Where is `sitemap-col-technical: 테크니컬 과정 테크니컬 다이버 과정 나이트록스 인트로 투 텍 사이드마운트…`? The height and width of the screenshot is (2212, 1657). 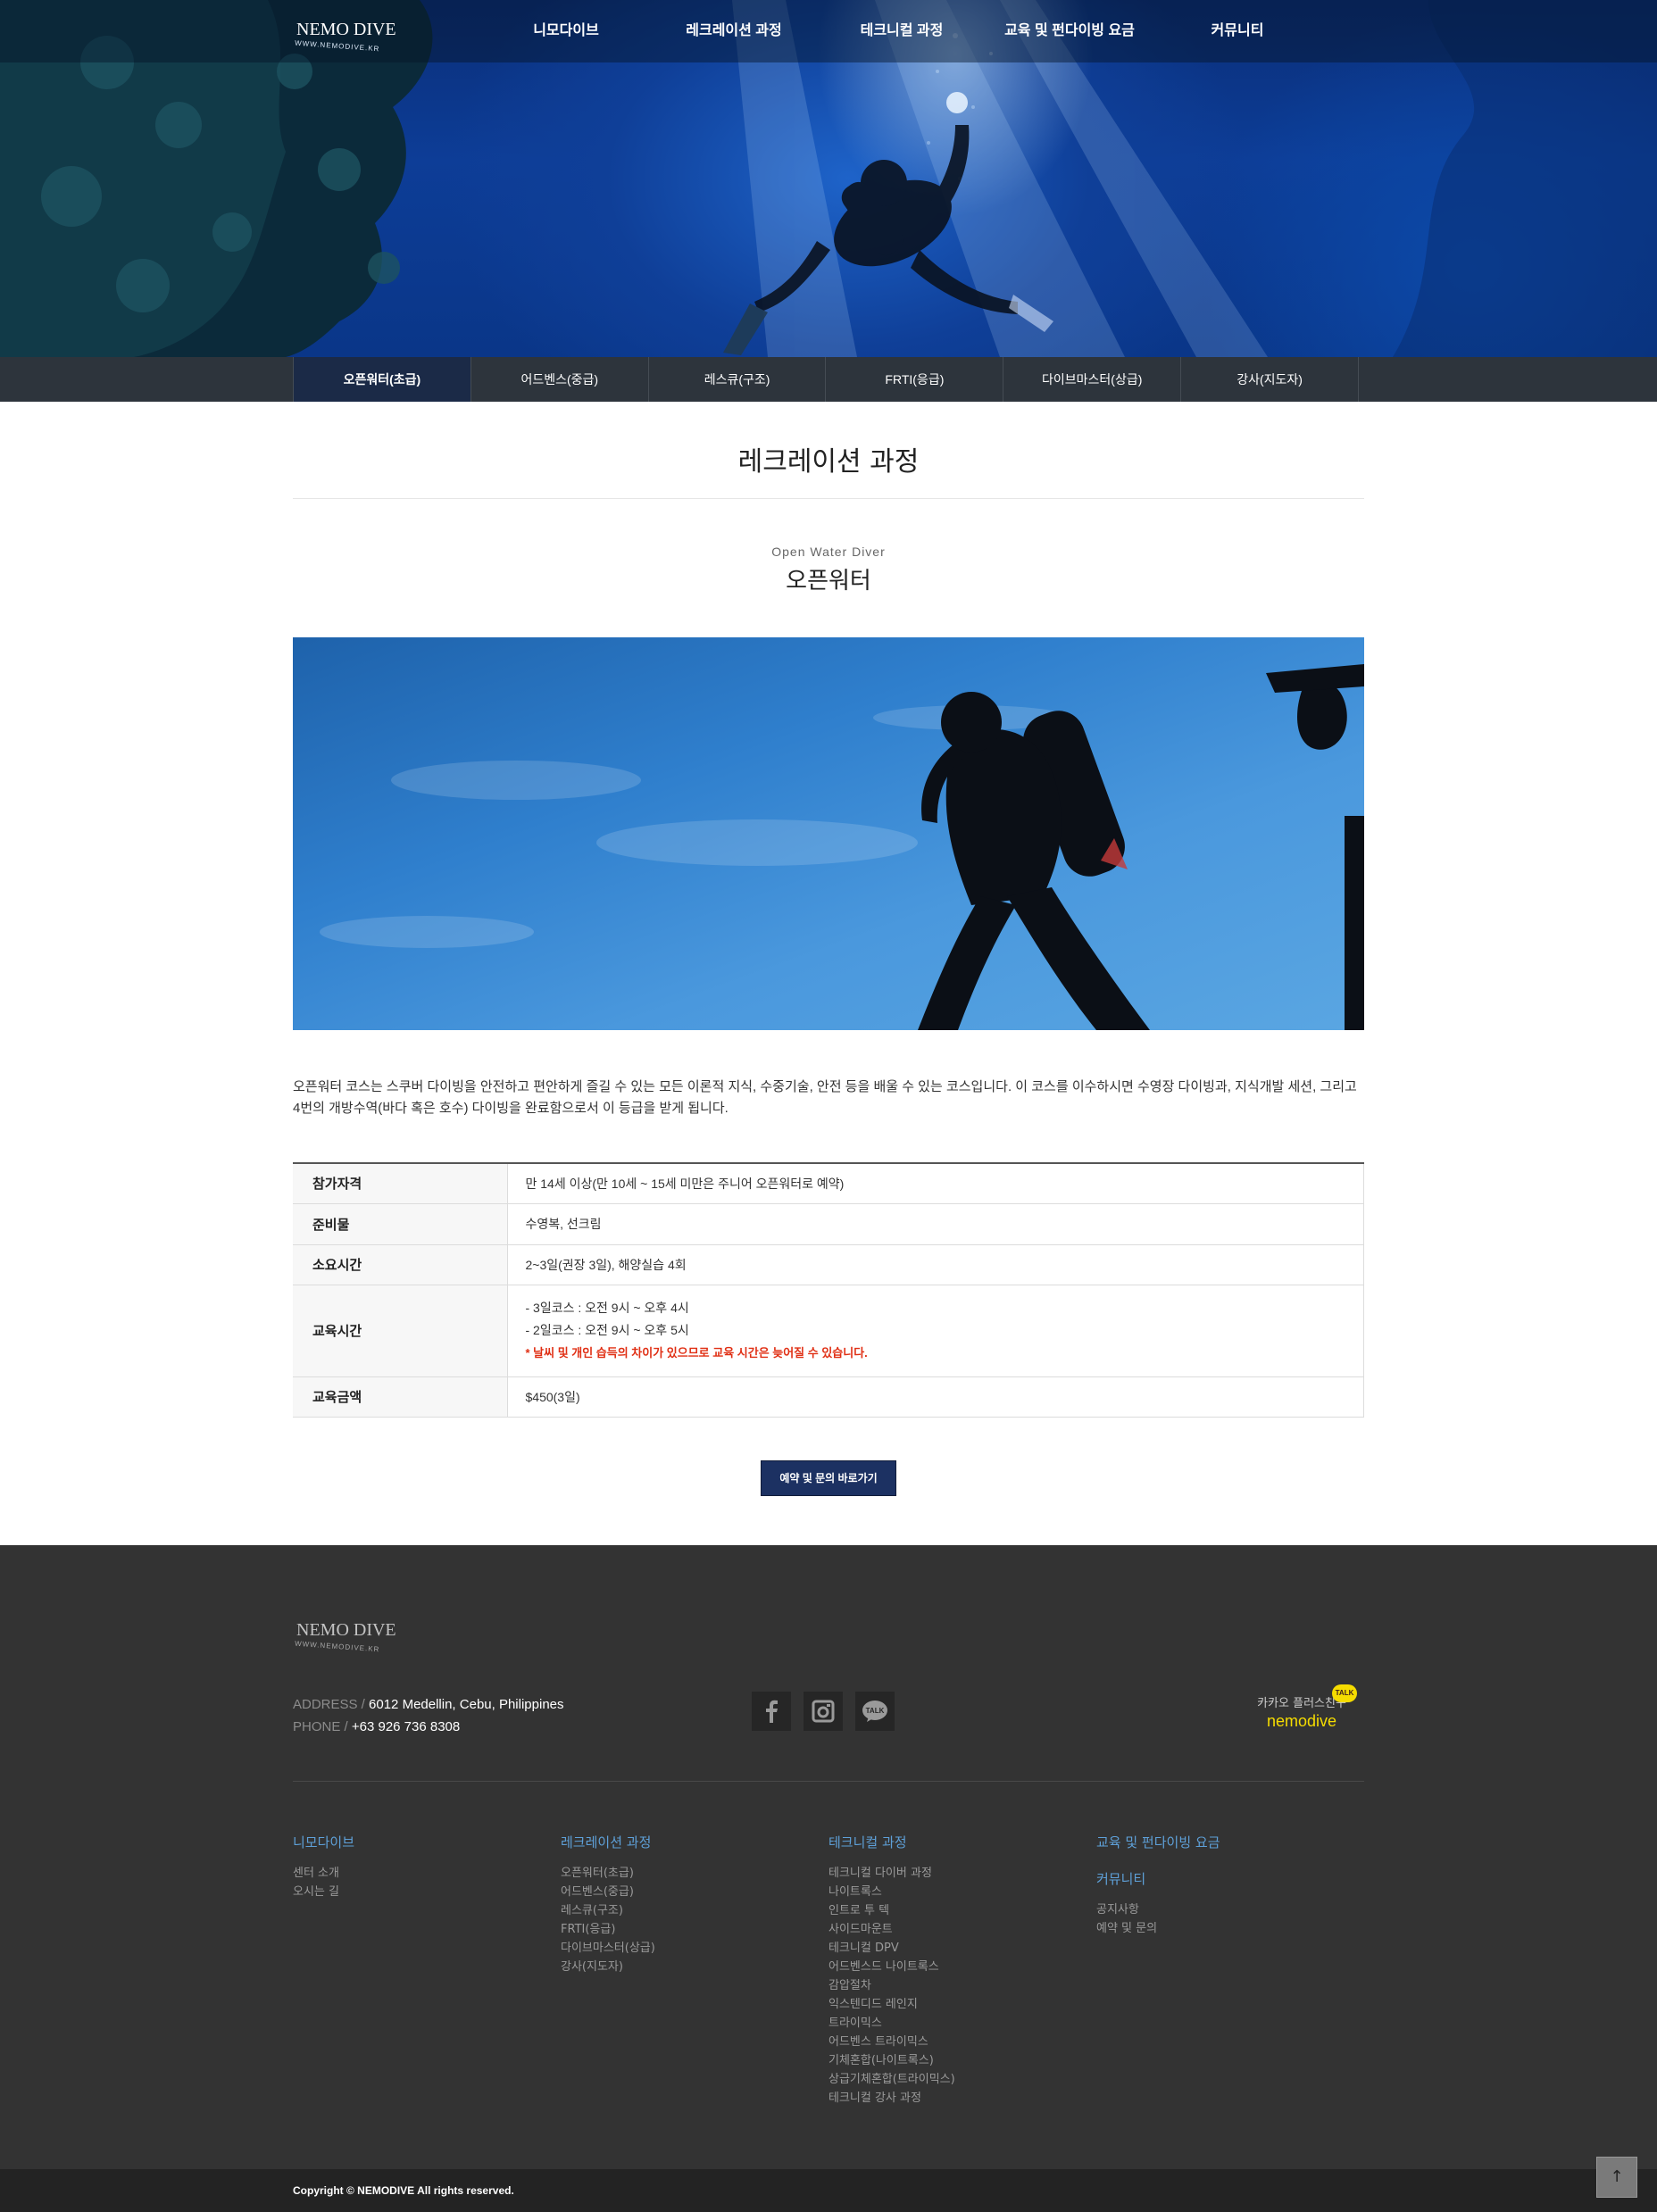 sitemap-col-technical: 테크니컬 과정 테크니컬 다이버 과정 나이트록스 인트로 투 텍 사이드마운트… is located at coordinates (957, 1970).